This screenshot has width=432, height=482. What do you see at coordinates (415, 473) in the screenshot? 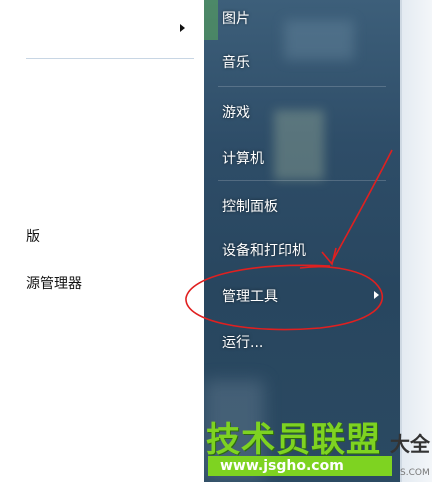
I see `watermark-small-text: S.COM` at bounding box center [415, 473].